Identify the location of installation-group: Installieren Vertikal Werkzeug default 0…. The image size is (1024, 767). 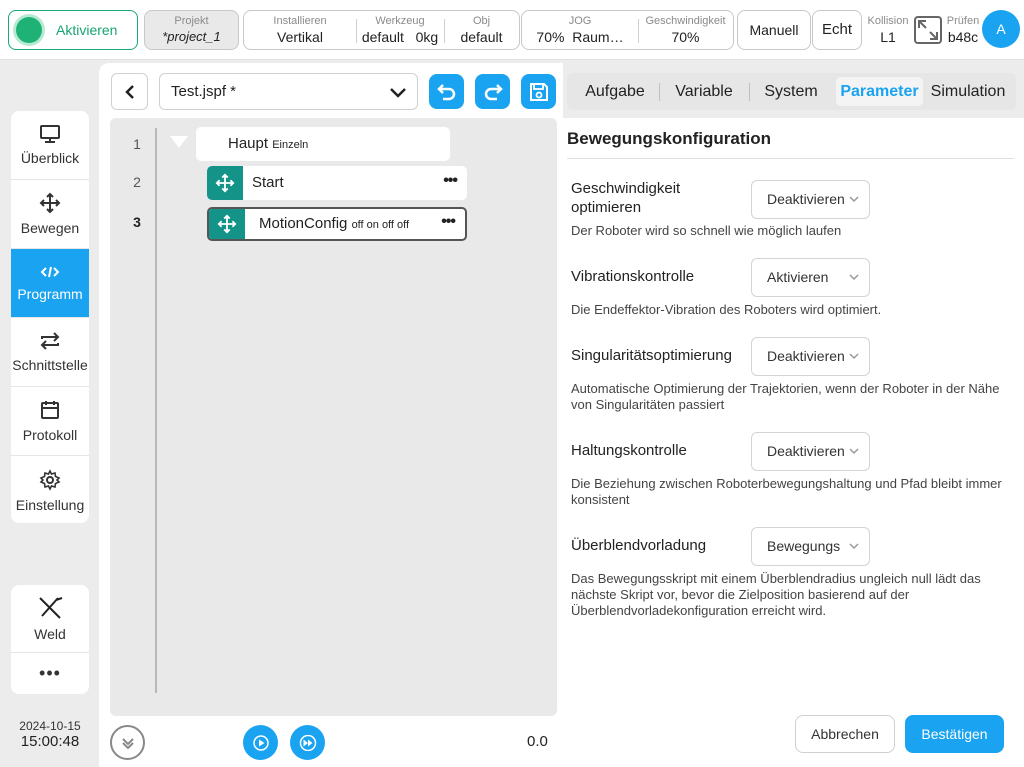
(381, 30).